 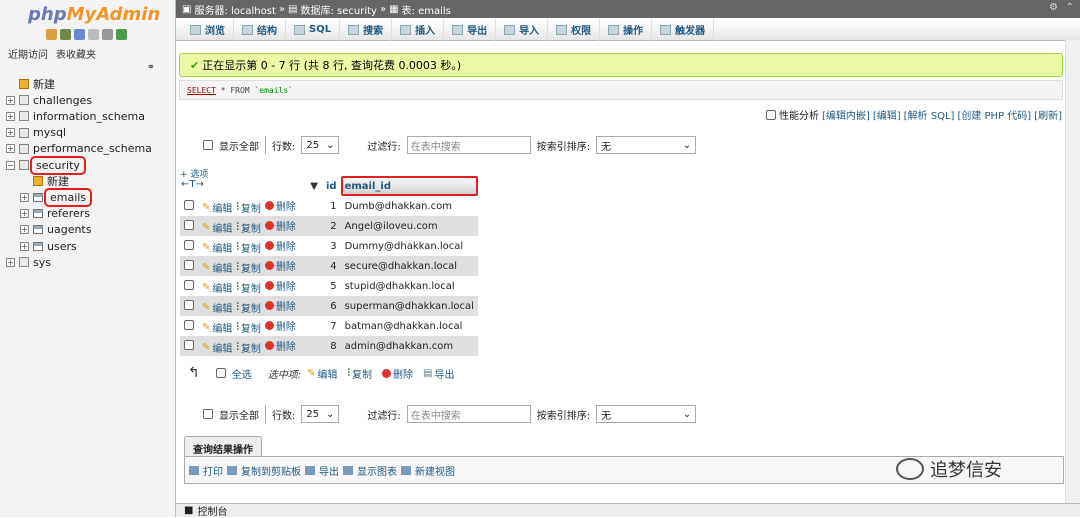 What do you see at coordinates (331, 246) in the screenshot?
I see `cell-id: 3` at bounding box center [331, 246].